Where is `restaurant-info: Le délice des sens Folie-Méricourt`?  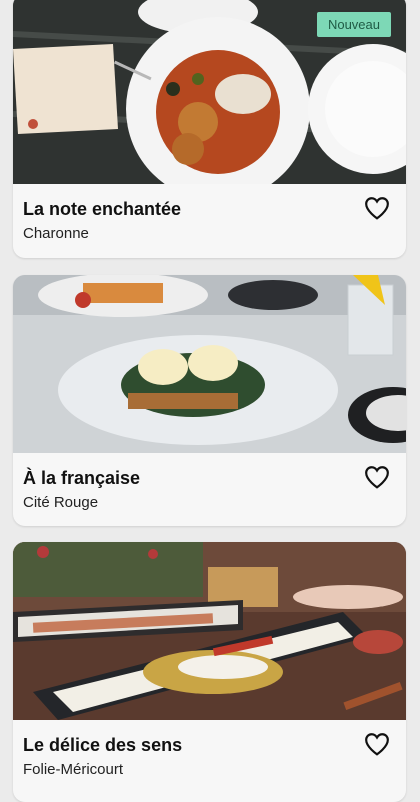
restaurant-info: Le délice des sens Folie-Méricourt is located at coordinates (209, 749).